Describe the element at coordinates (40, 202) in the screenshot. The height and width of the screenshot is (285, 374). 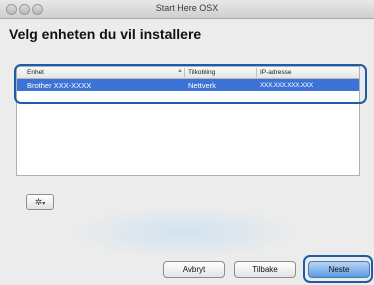
I see `action-menu-button: ✲▾` at that location.